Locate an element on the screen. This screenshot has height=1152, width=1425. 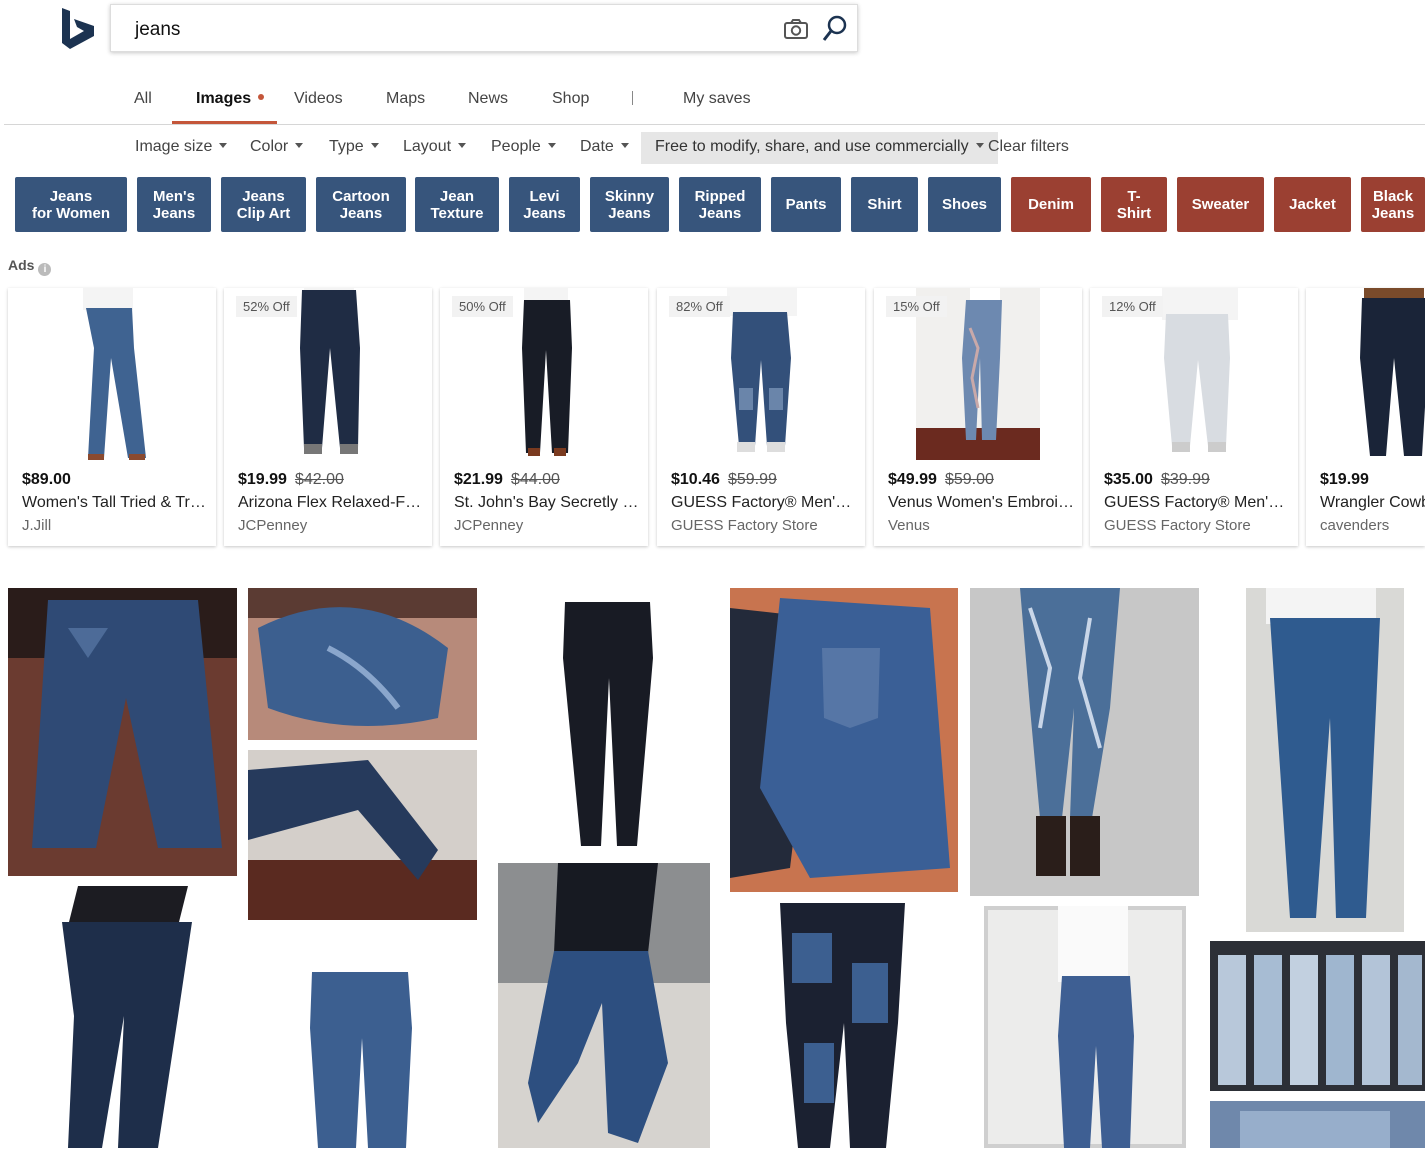
product-card: $19.99 Wrangler Cowboy Cut cavenders is located at coordinates (1365, 417).